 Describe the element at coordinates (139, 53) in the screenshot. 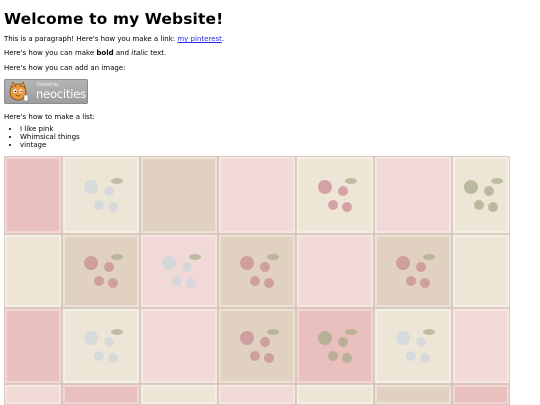

I see `italic-text: italic` at that location.